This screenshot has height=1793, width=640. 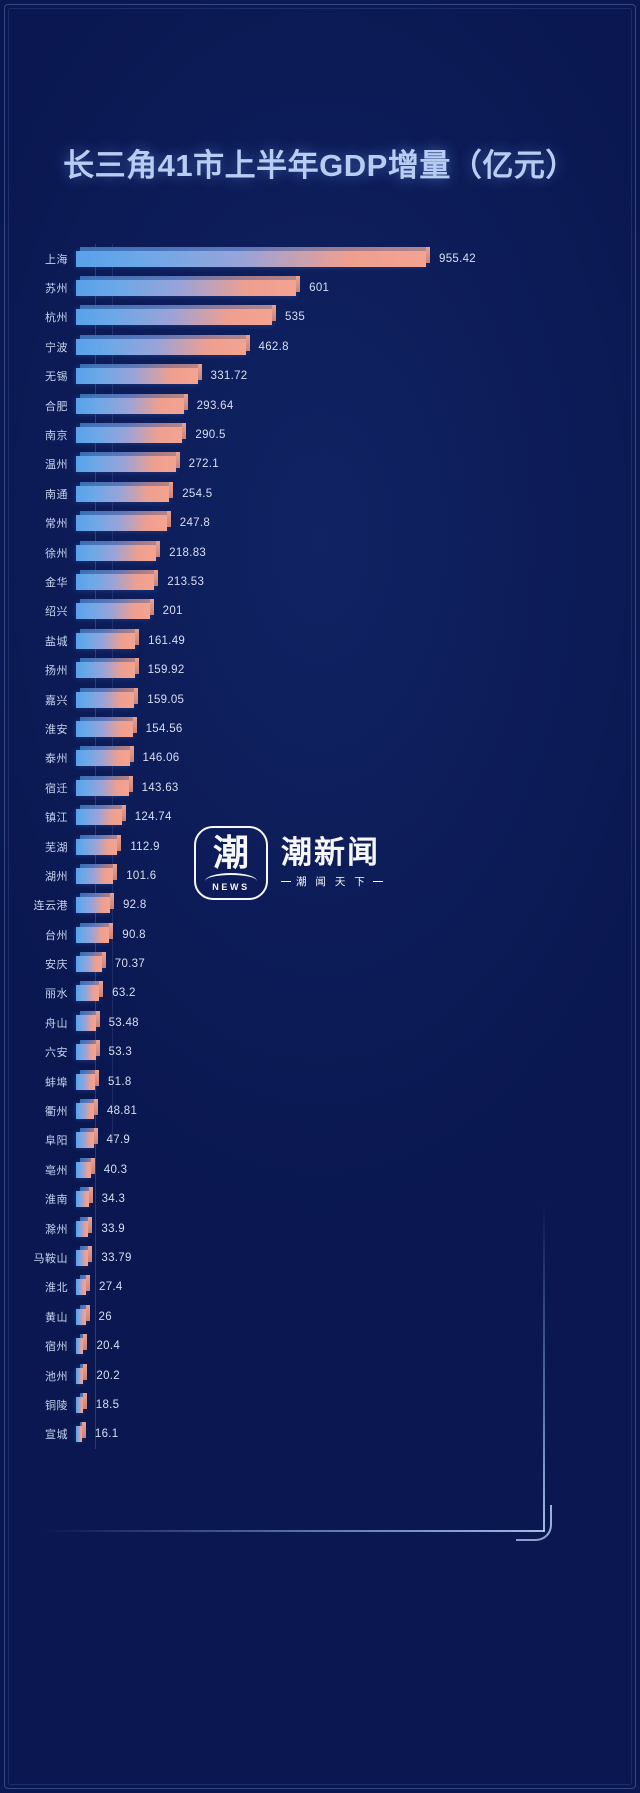 I want to click on slogan-dash-right, so click(x=377, y=882).